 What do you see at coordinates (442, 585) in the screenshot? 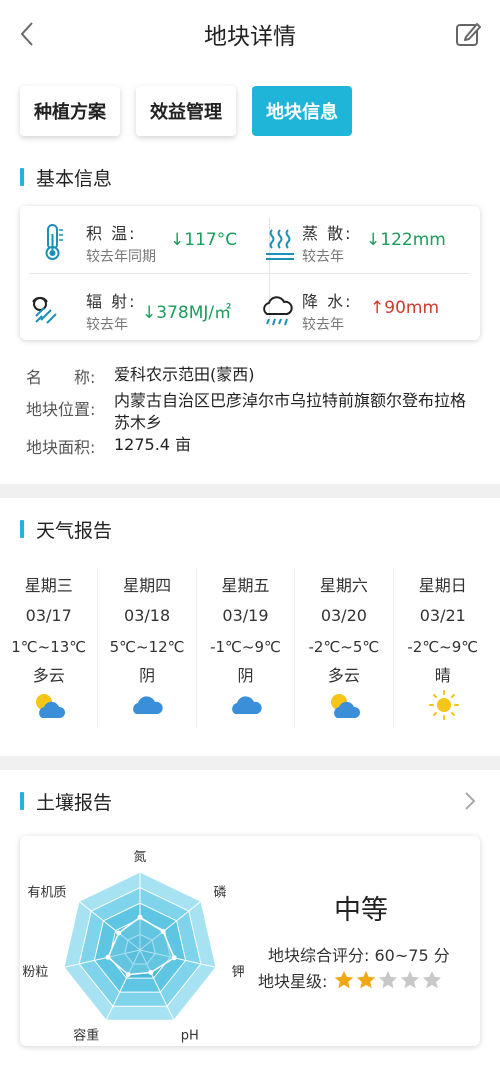
I see `forecast-weekday: 星期日` at bounding box center [442, 585].